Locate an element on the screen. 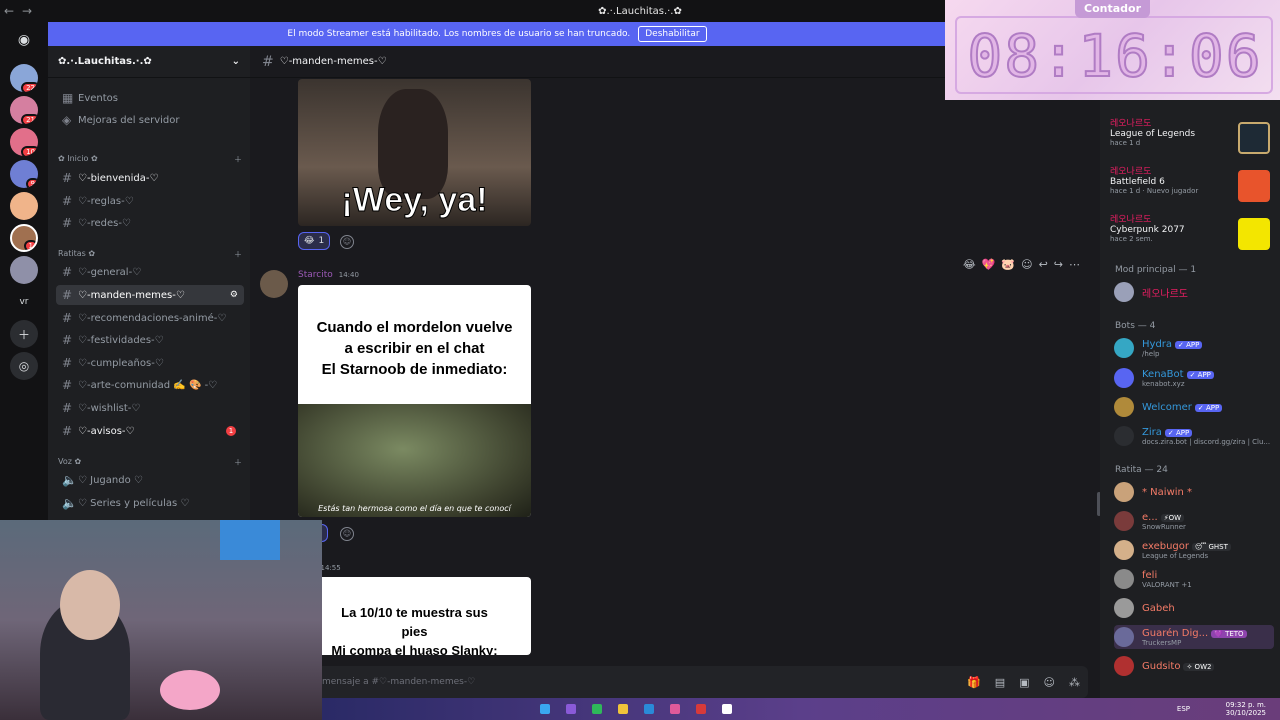  member-item: Gabeh is located at coordinates (1194, 608).